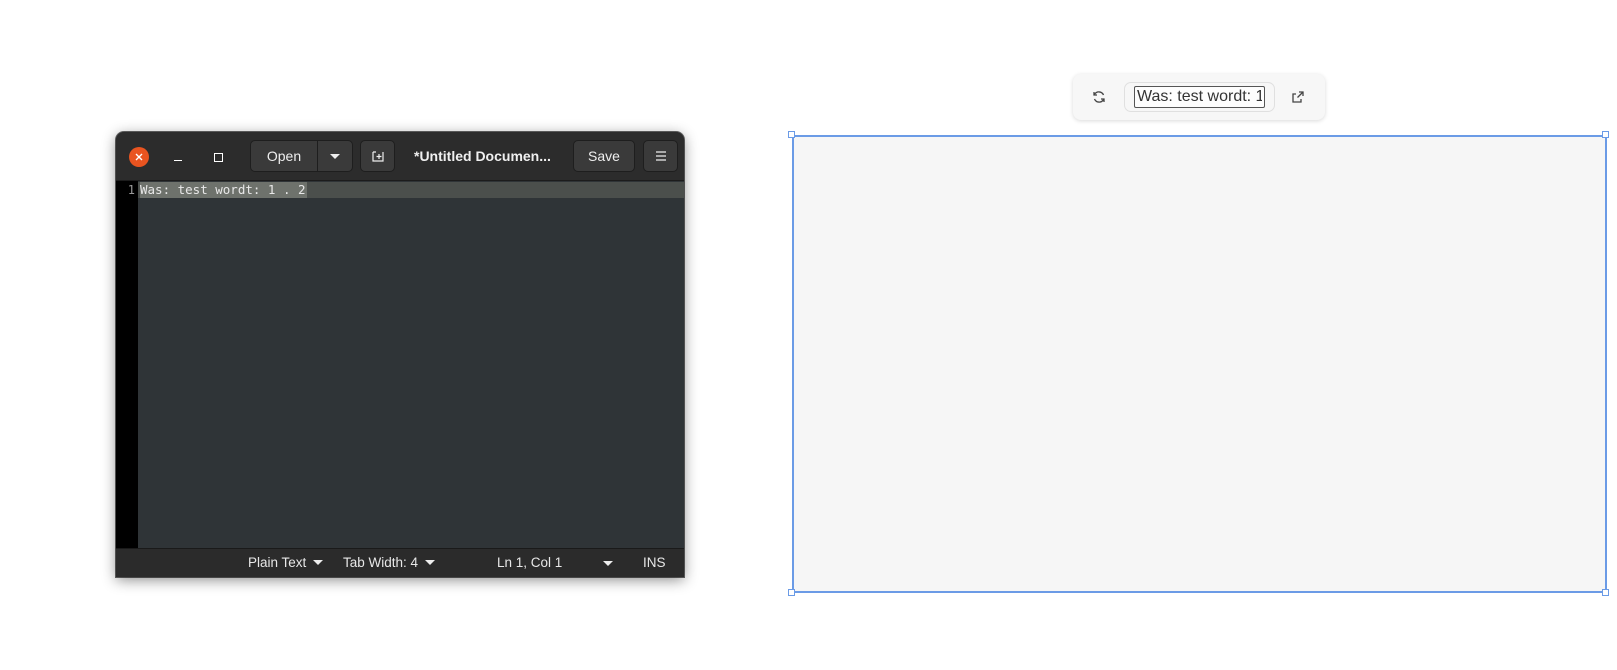  I want to click on frame-toolbar, so click(1199, 97).